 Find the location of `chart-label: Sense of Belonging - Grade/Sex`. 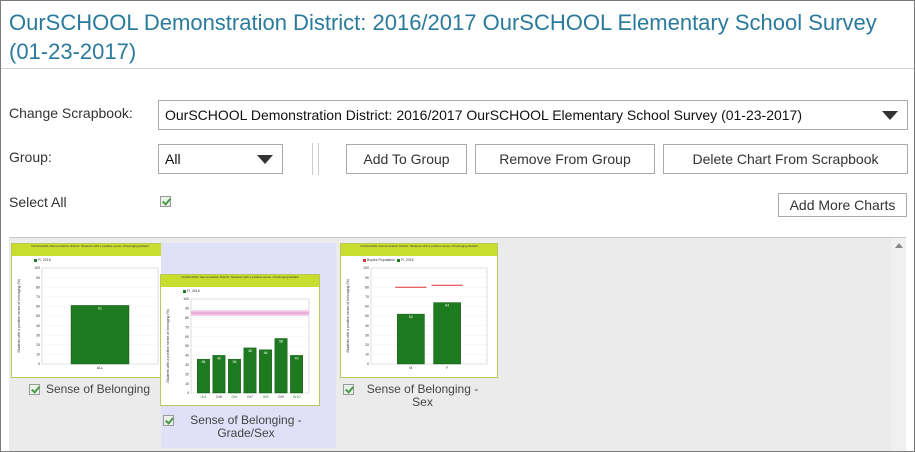

chart-label: Sense of Belonging - Grade/Sex is located at coordinates (246, 426).